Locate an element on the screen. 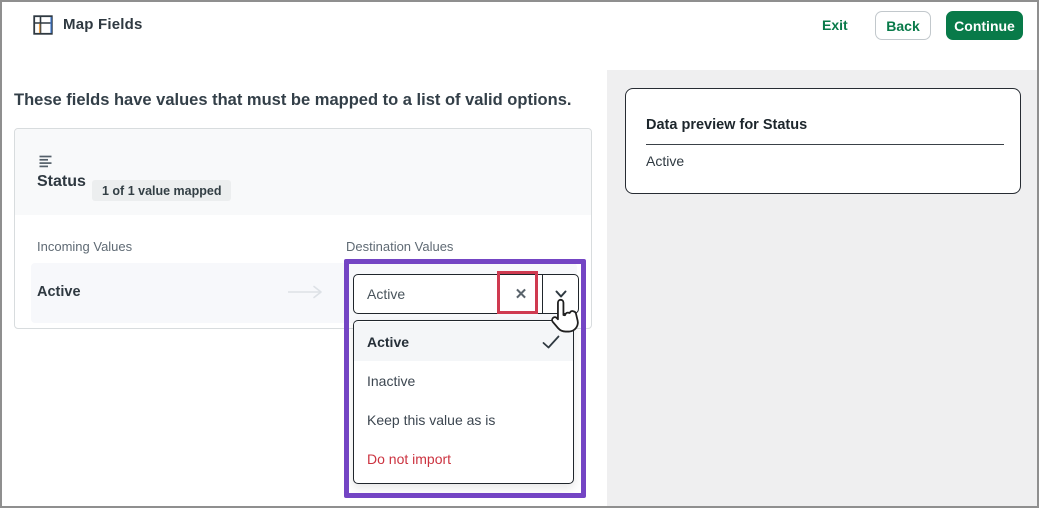  list-icon is located at coordinates (45, 161).